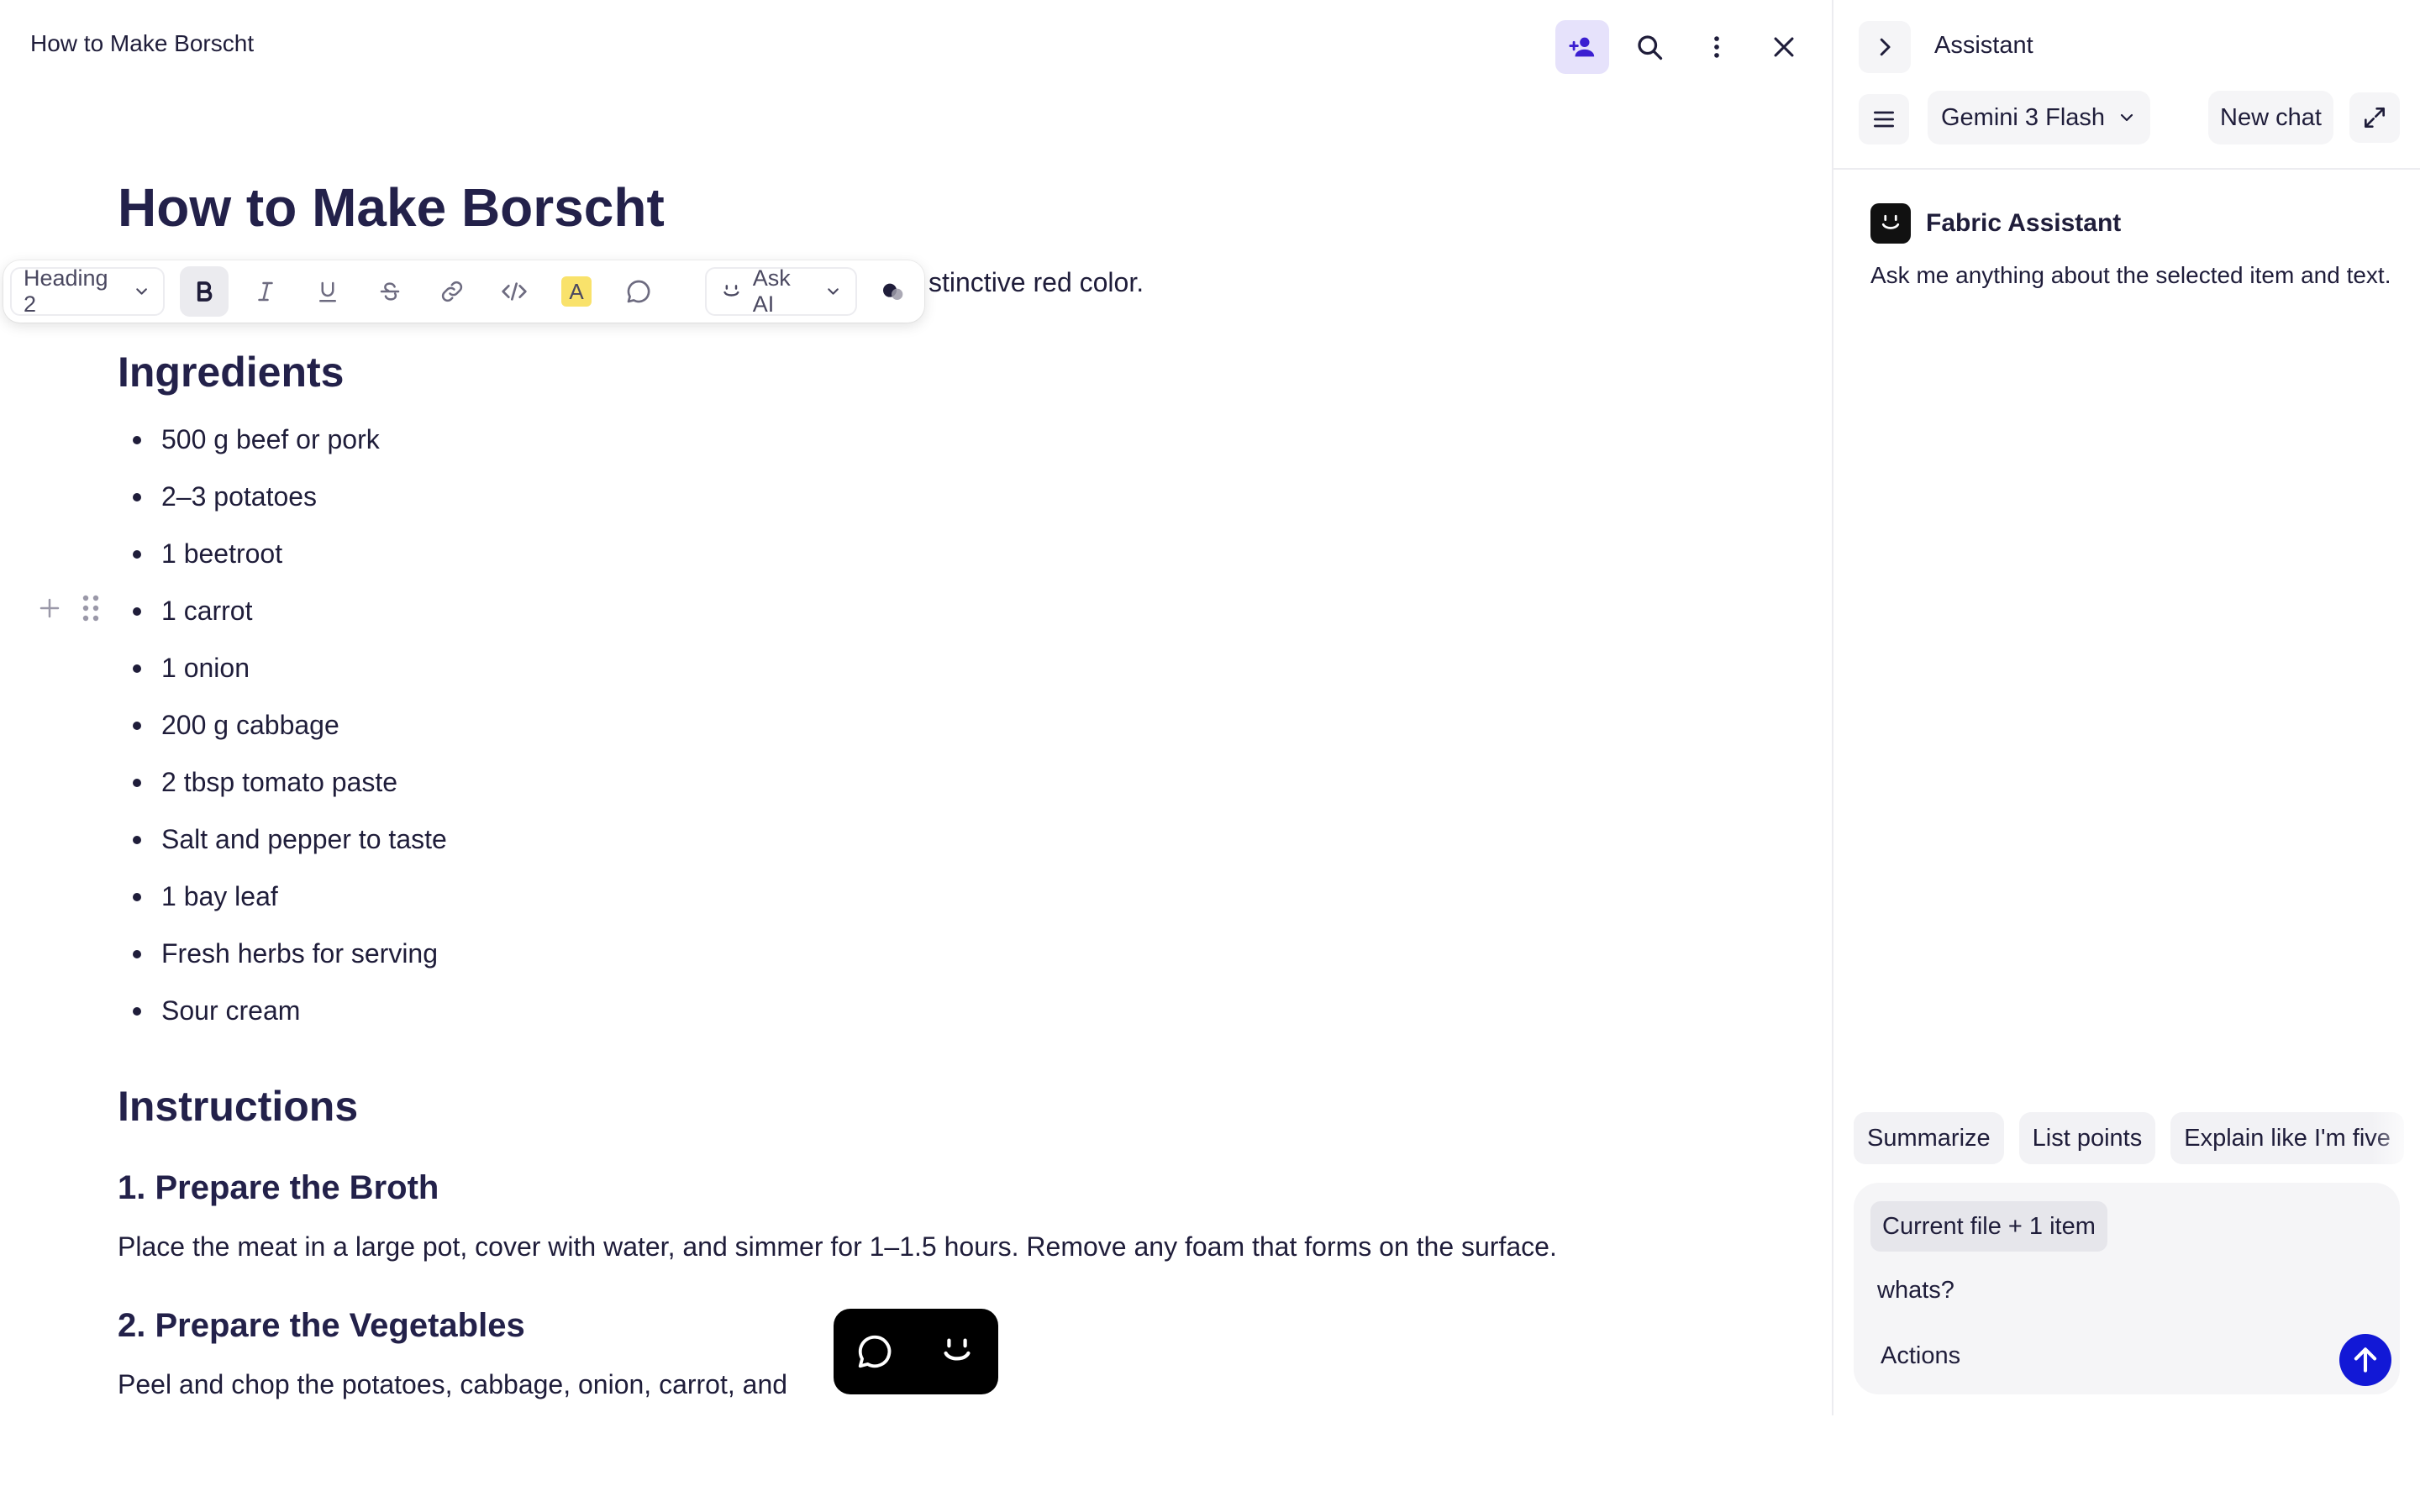  What do you see at coordinates (222, 553) in the screenshot?
I see `list-item-text: 1 beetroot` at bounding box center [222, 553].